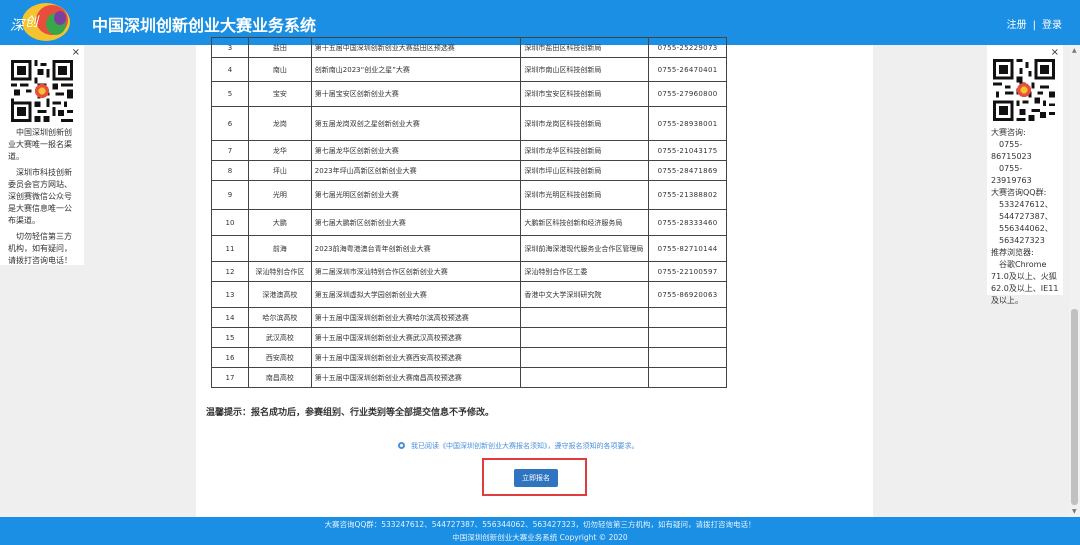  I want to click on row-area: 西安高校, so click(279, 357).